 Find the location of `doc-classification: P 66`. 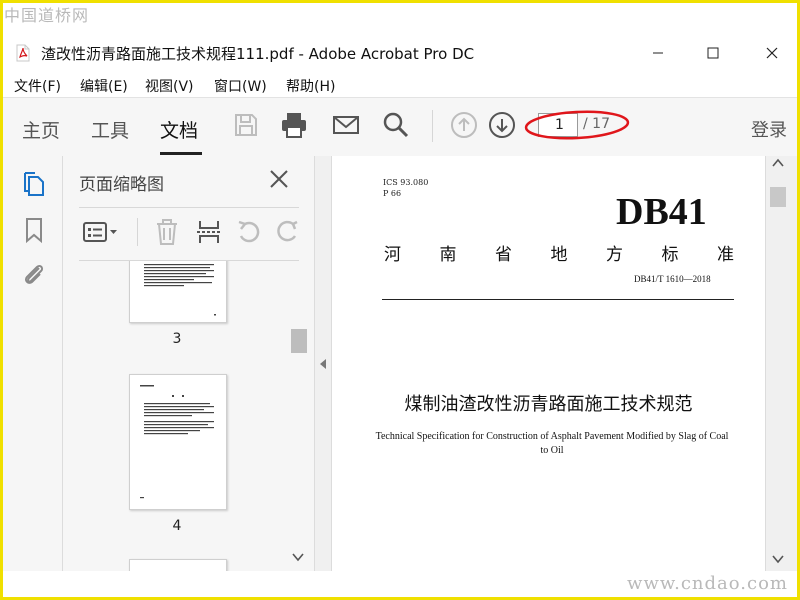

doc-classification: P 66 is located at coordinates (392, 193).